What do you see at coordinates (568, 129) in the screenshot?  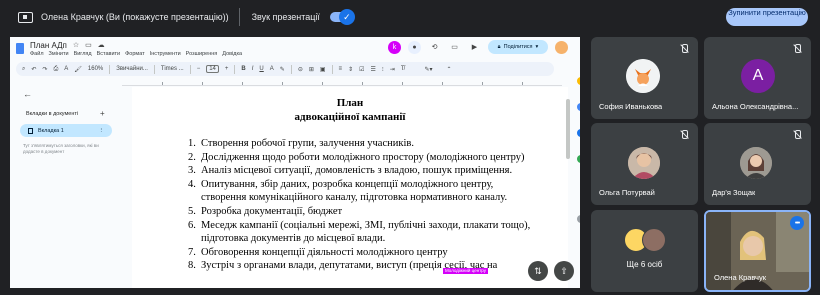 I see `scrollbar` at bounding box center [568, 129].